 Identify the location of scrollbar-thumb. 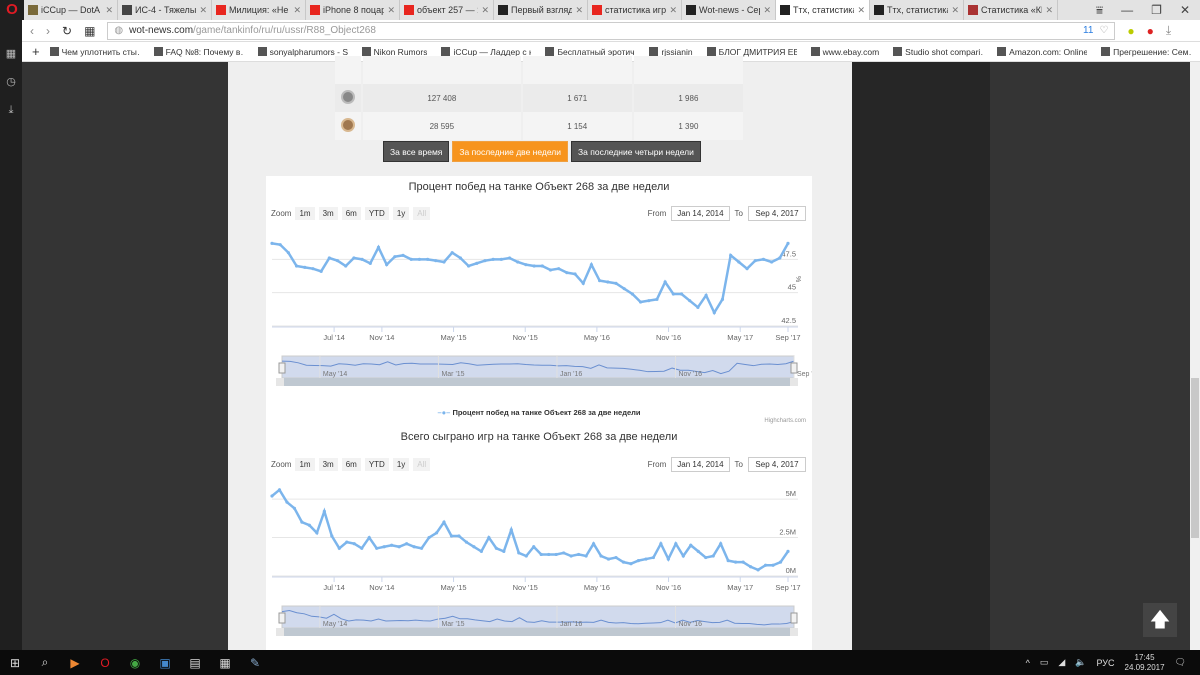
(1195, 458).